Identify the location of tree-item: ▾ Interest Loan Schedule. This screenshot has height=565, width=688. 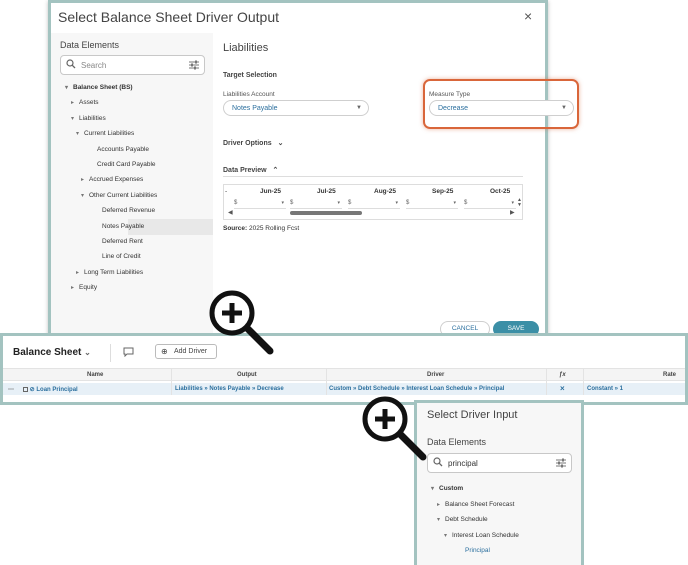
(481, 535).